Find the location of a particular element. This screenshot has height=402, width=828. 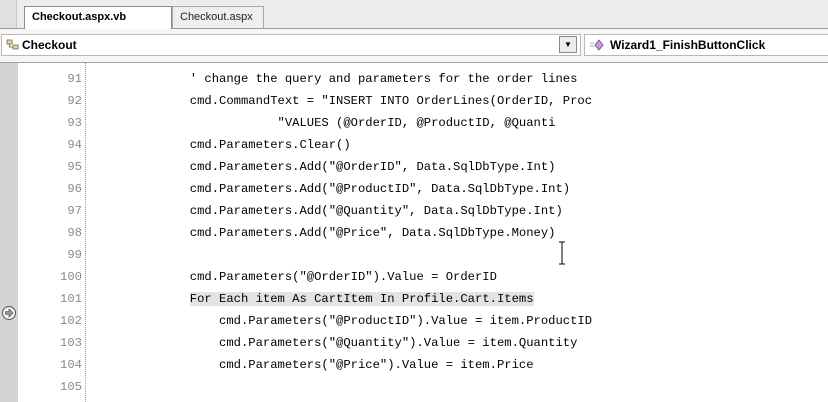

line-number: 92 is located at coordinates (74, 101).